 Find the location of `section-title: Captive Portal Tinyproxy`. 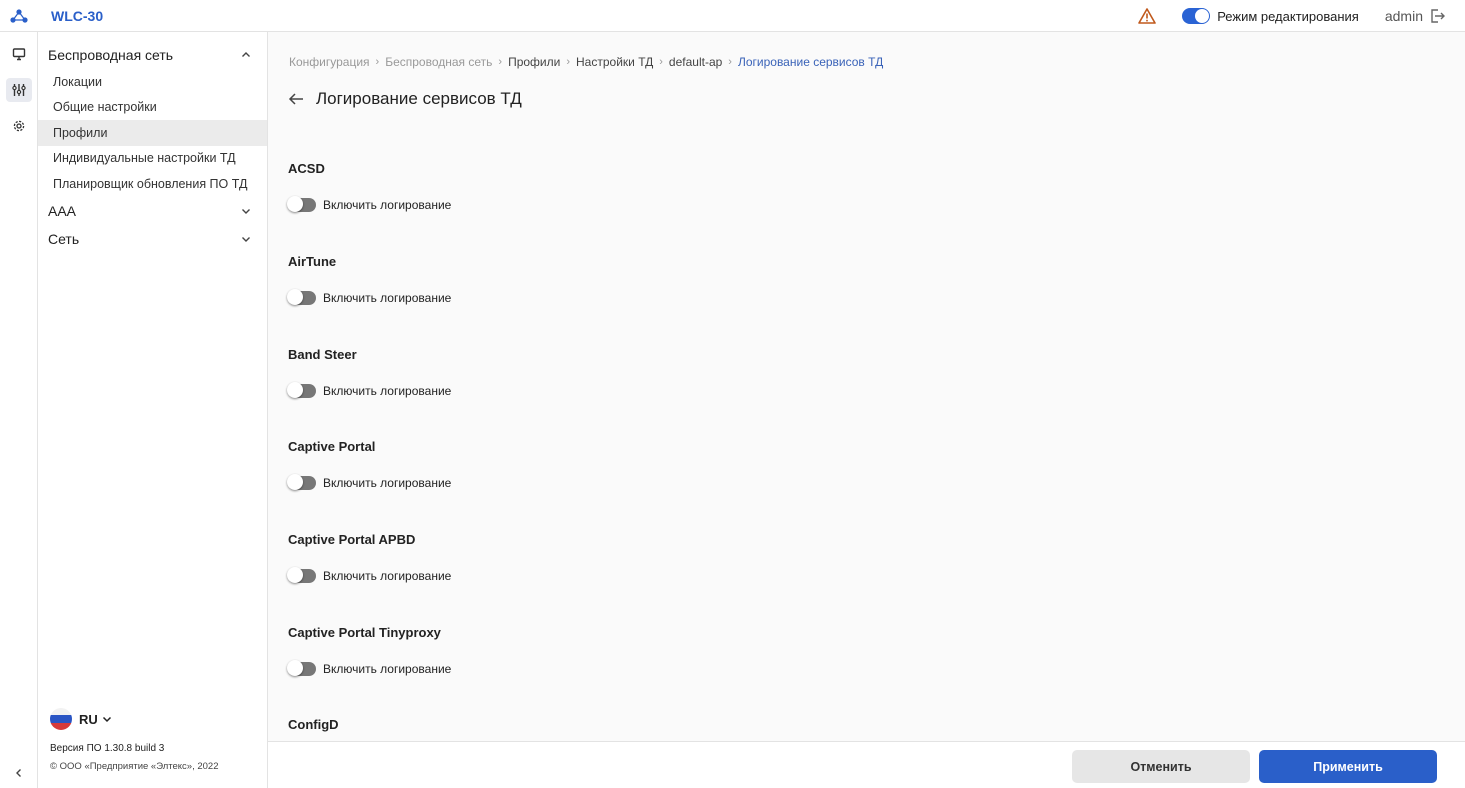

section-title: Captive Portal Tinyproxy is located at coordinates (364, 632).